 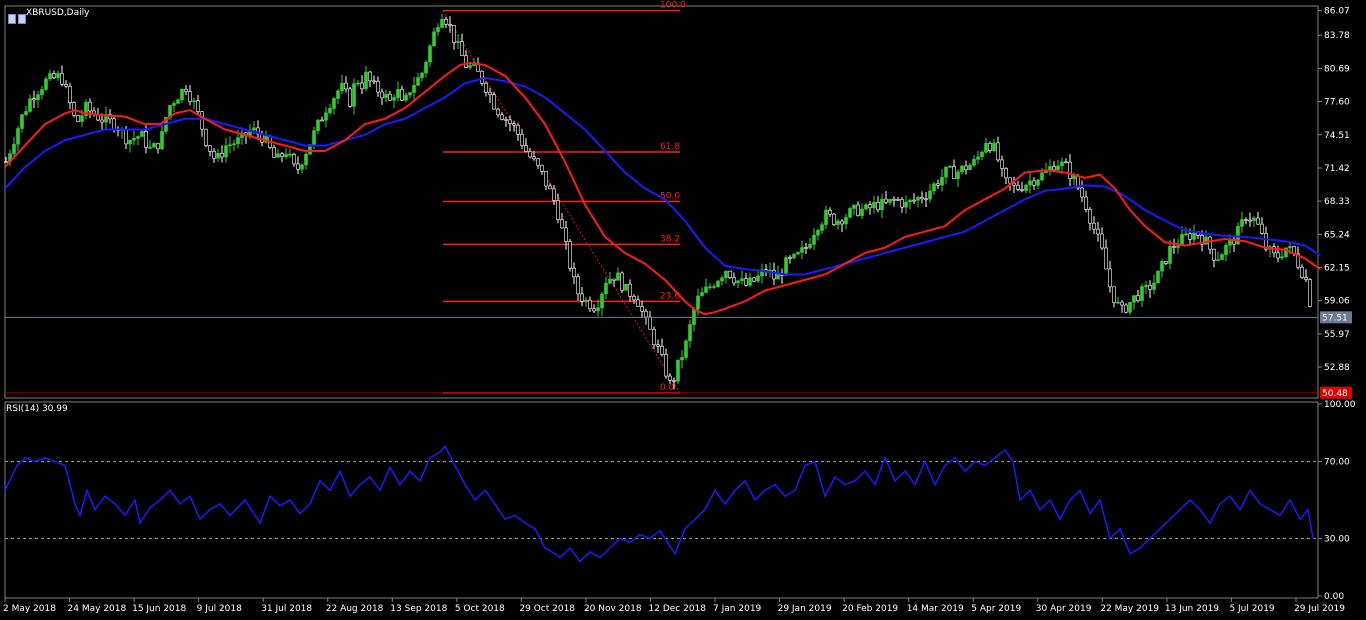 I want to click on date-tick-label: 2 May 2018, so click(x=29, y=609).